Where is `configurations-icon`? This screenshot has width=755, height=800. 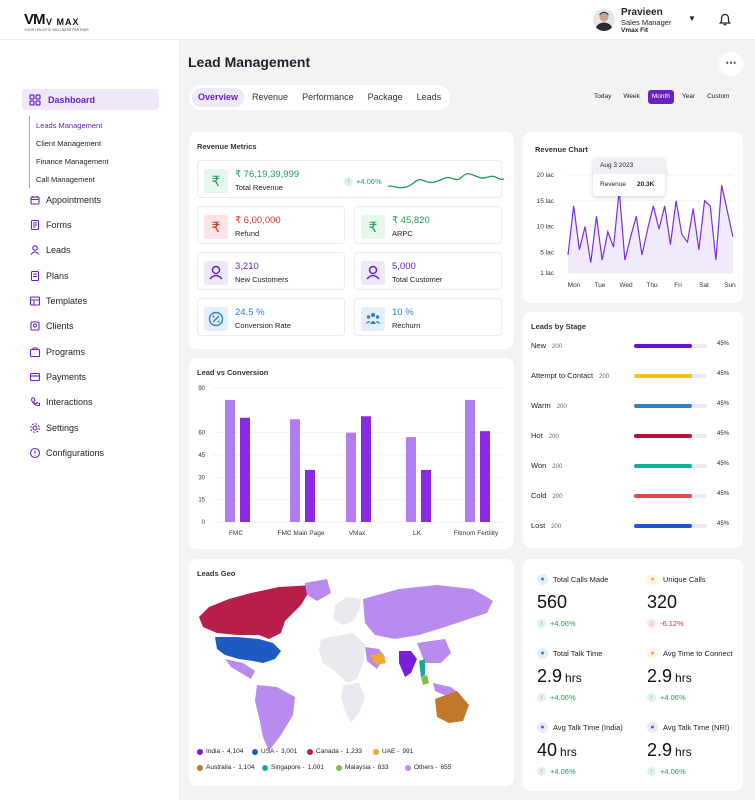
configurations-icon is located at coordinates (35, 453).